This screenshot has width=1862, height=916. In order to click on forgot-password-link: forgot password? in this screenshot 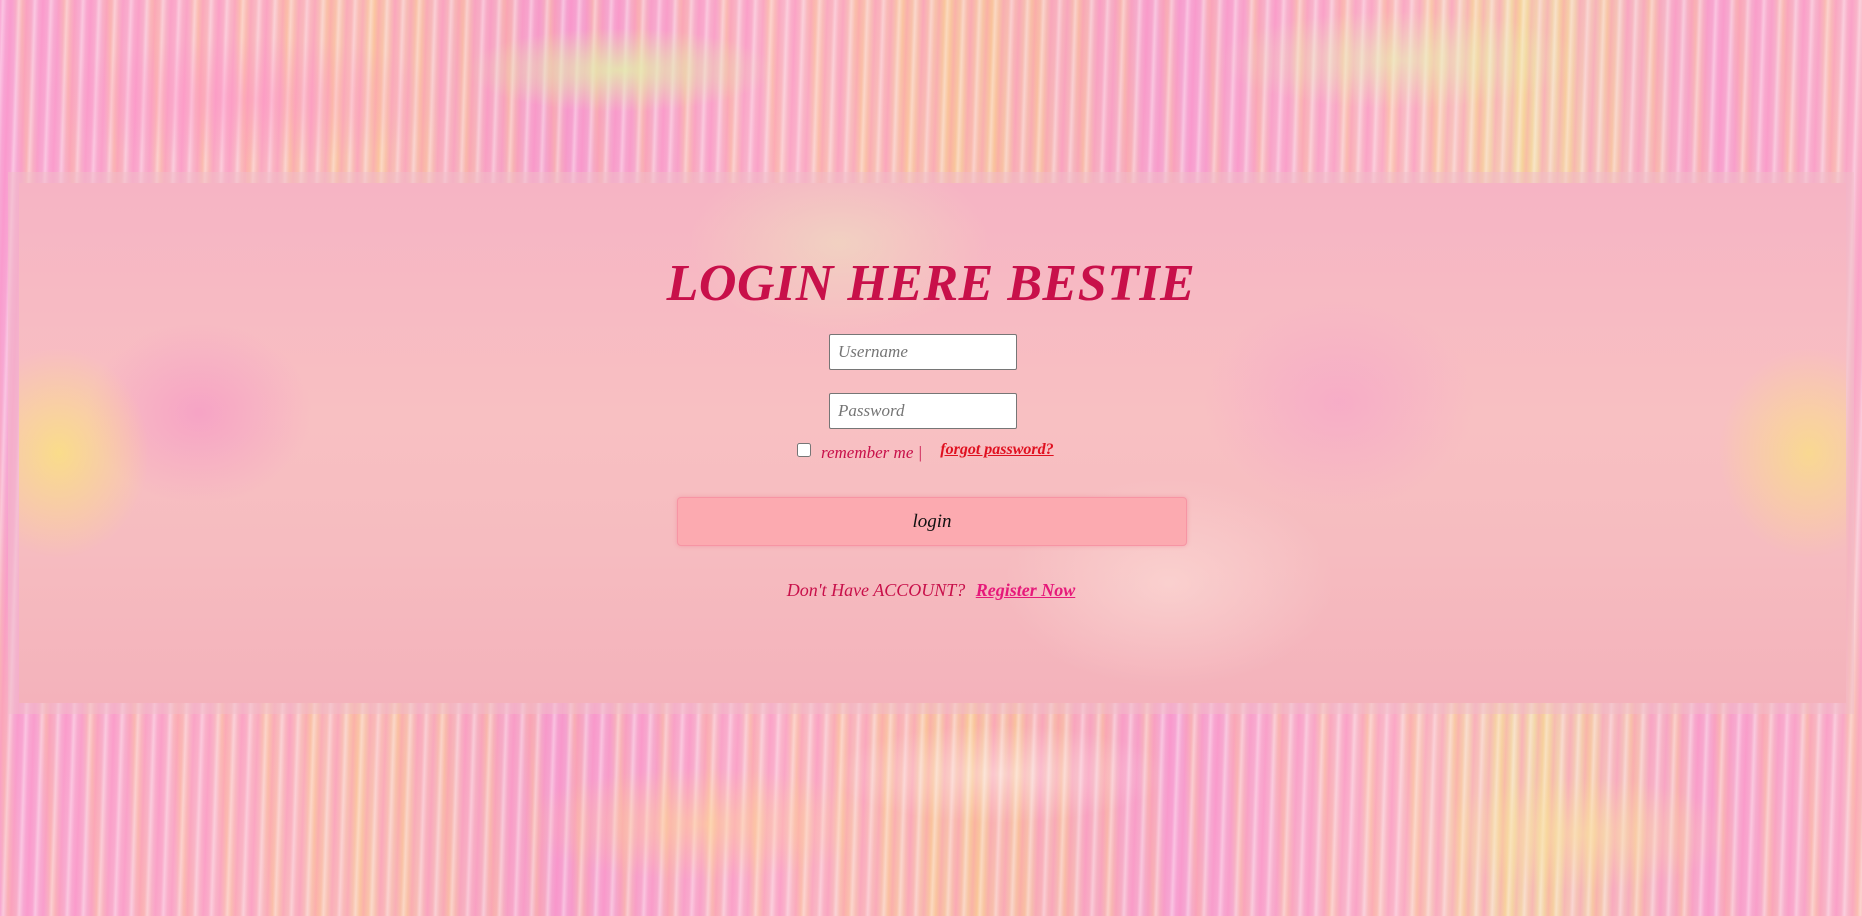, I will do `click(996, 450)`.